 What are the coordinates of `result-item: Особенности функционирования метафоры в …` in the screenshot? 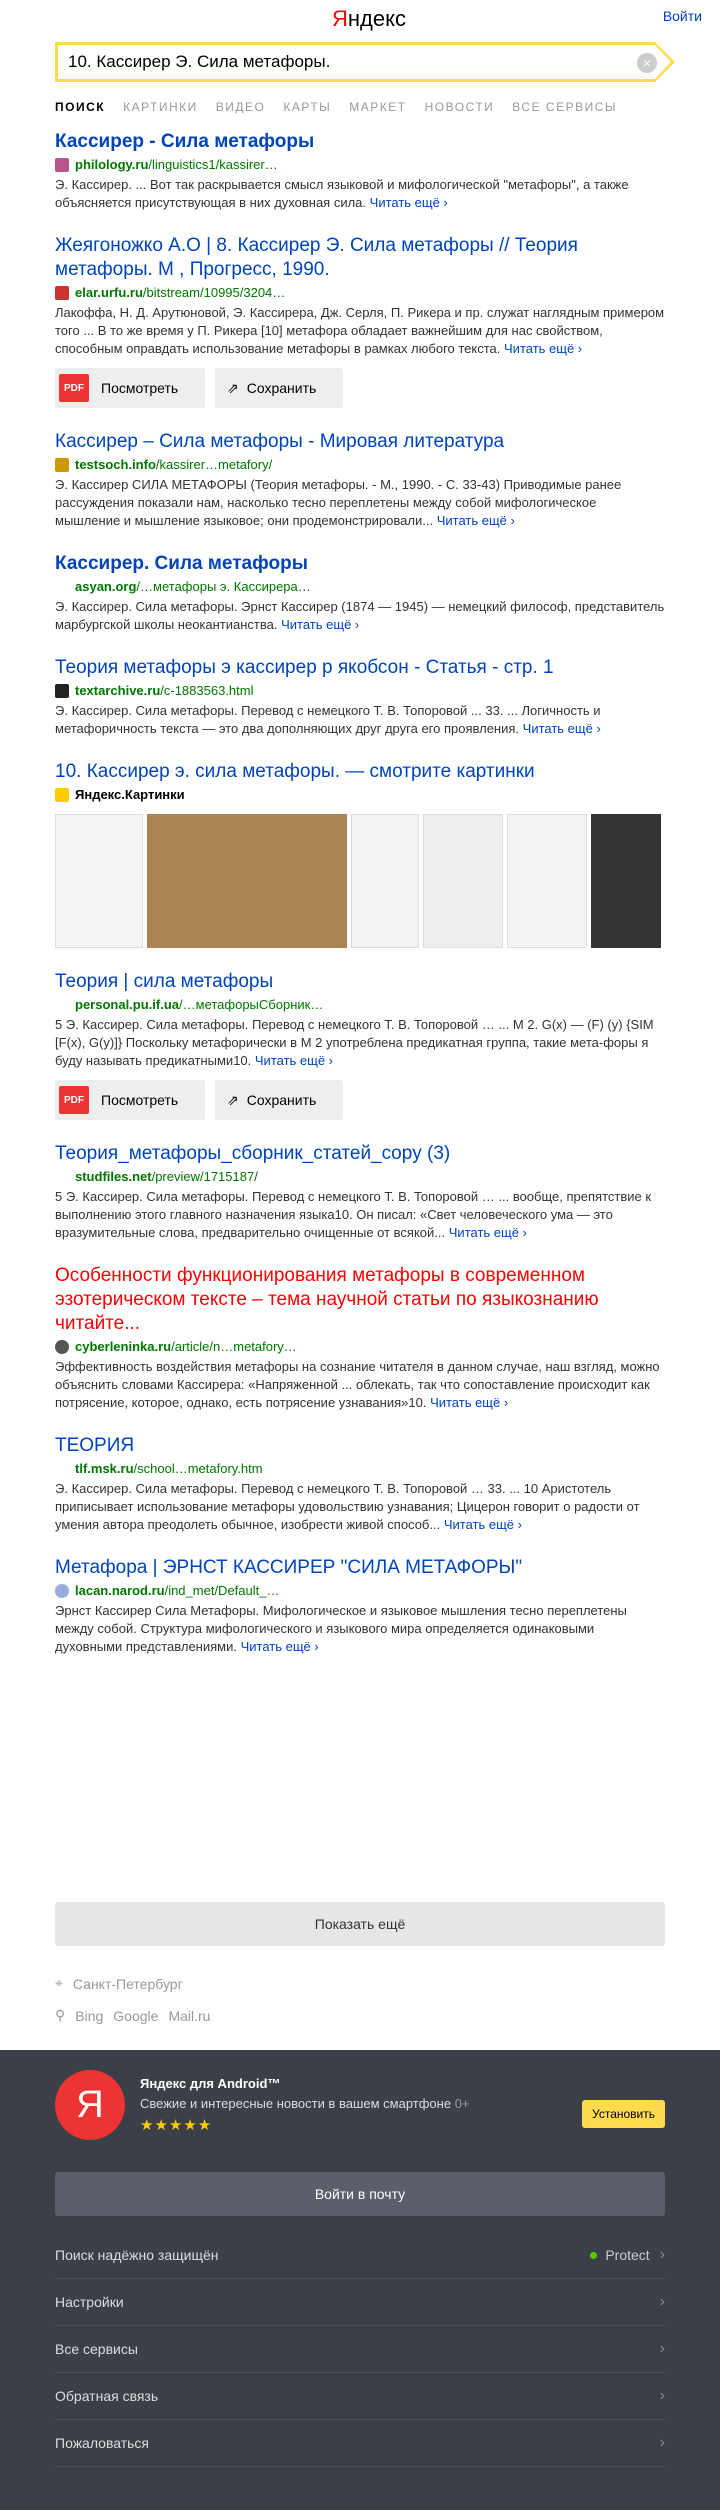 It's located at (360, 1338).